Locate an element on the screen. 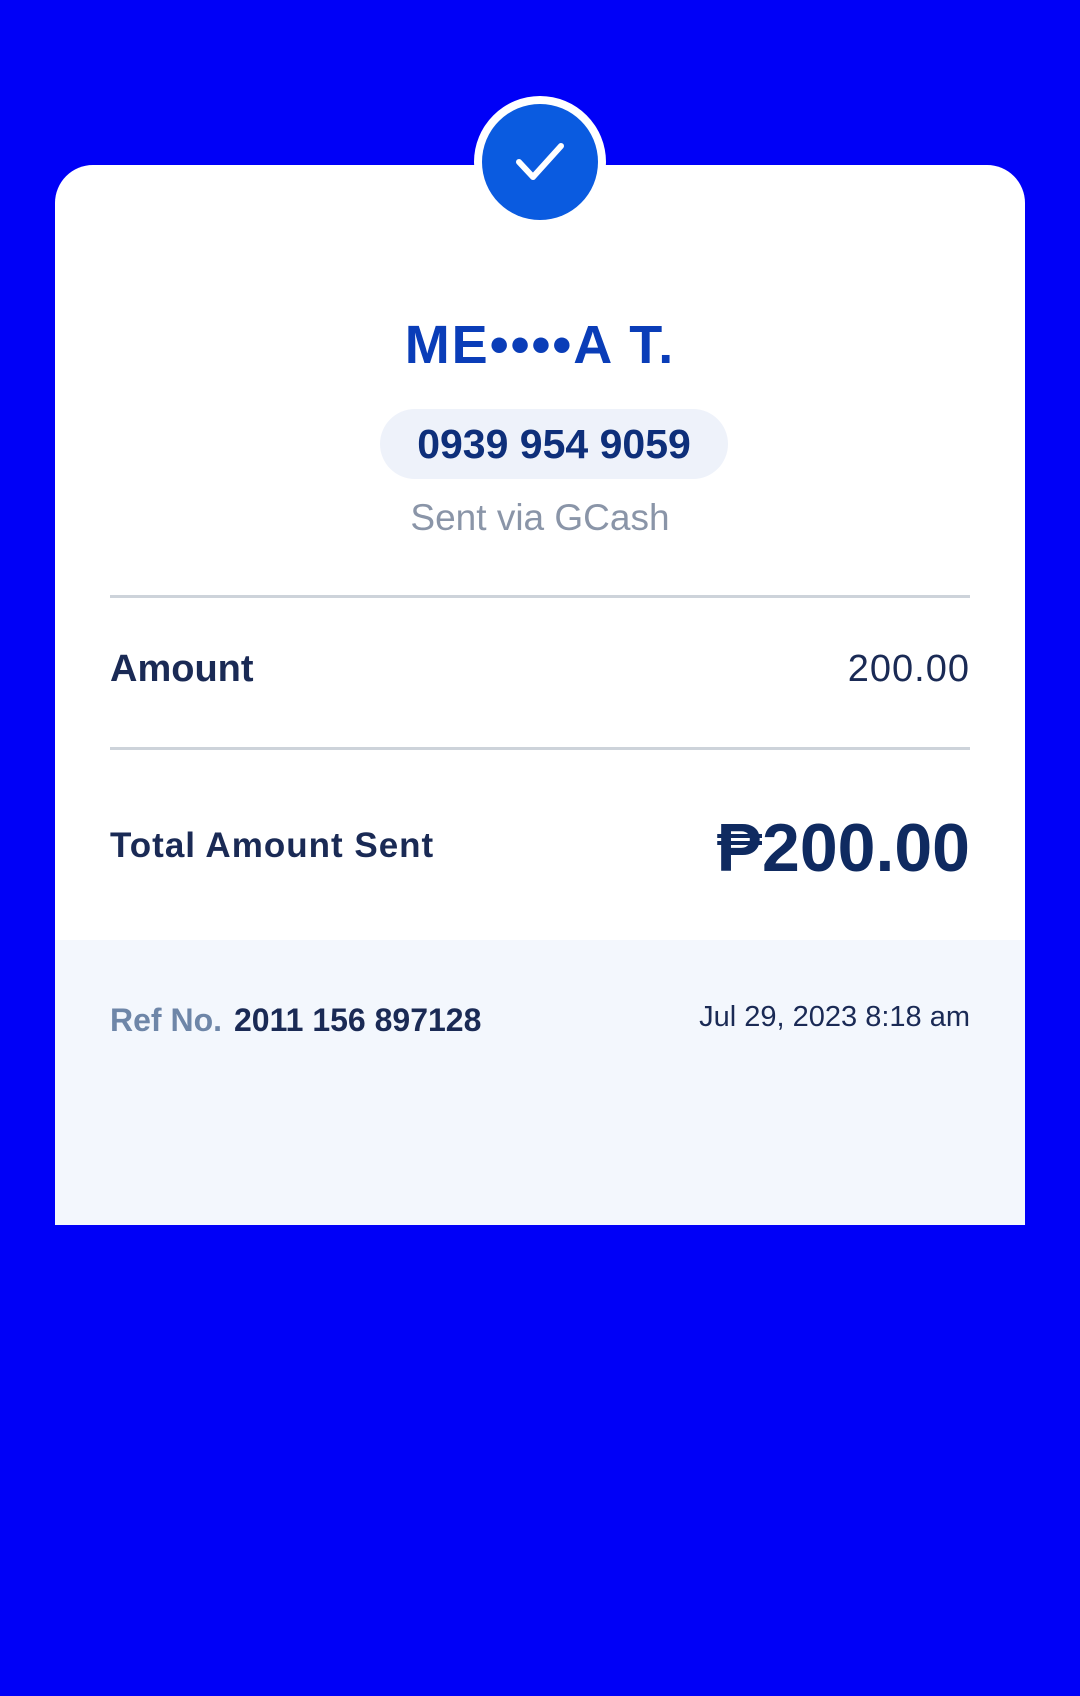 This screenshot has width=1080, height=1696. success-badge is located at coordinates (540, 162).